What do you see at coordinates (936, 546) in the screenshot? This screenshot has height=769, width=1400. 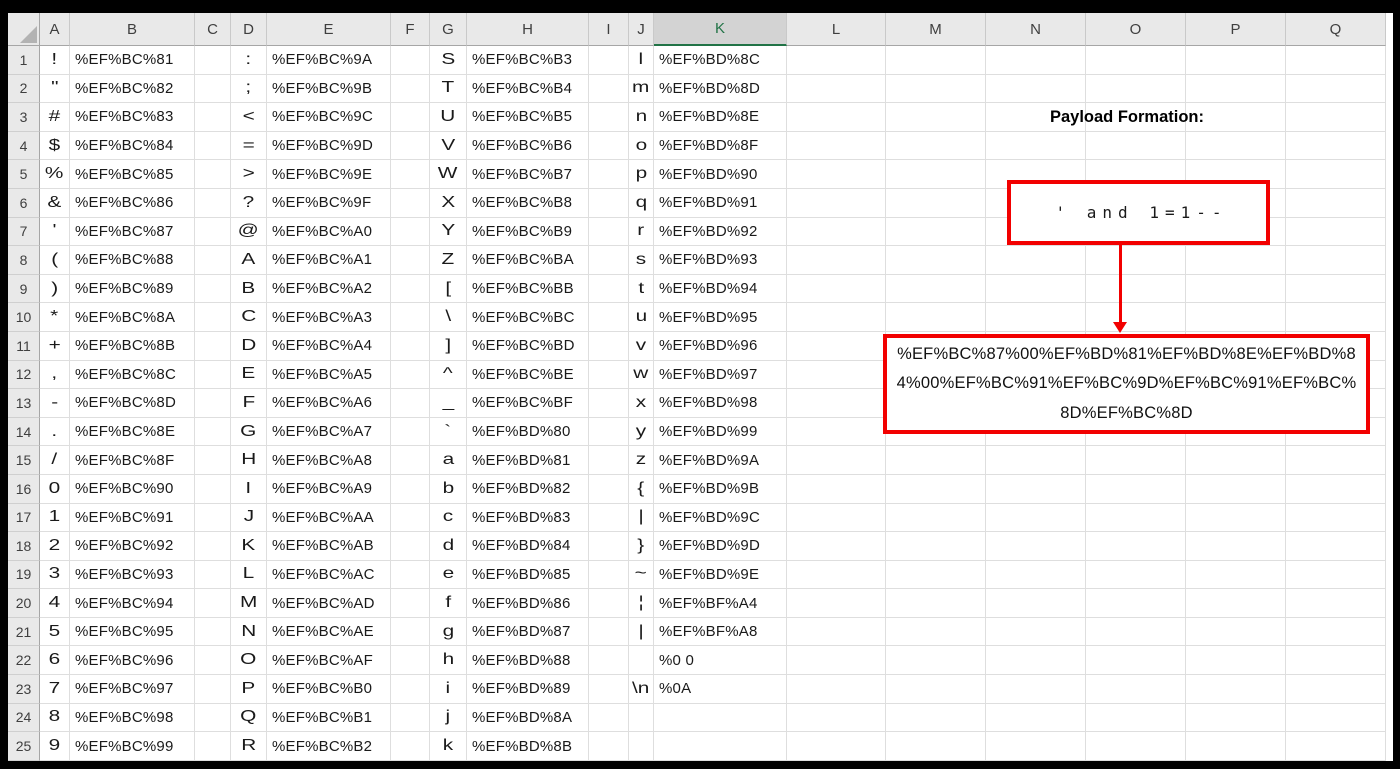 I see `cell-M18` at bounding box center [936, 546].